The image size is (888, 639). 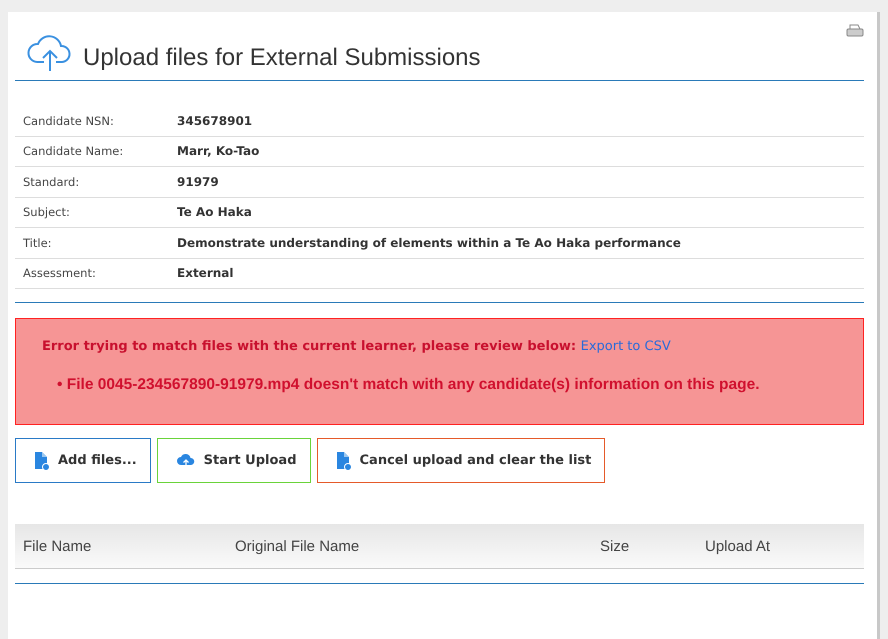 I want to click on field-label: Assessment:, so click(x=92, y=273).